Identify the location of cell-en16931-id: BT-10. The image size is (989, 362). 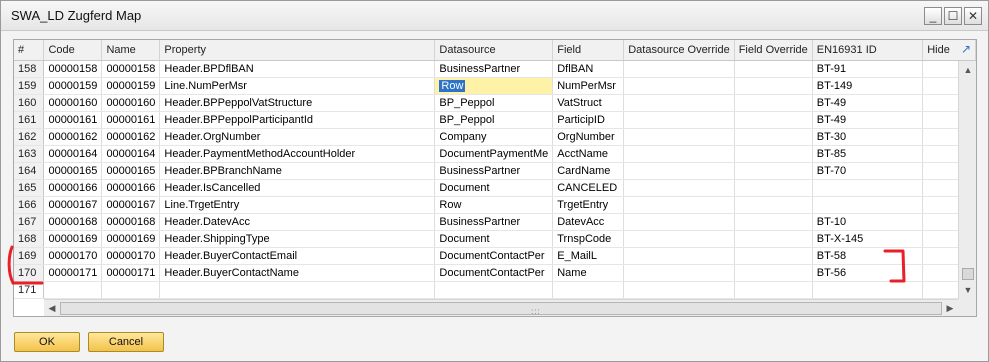
(868, 222).